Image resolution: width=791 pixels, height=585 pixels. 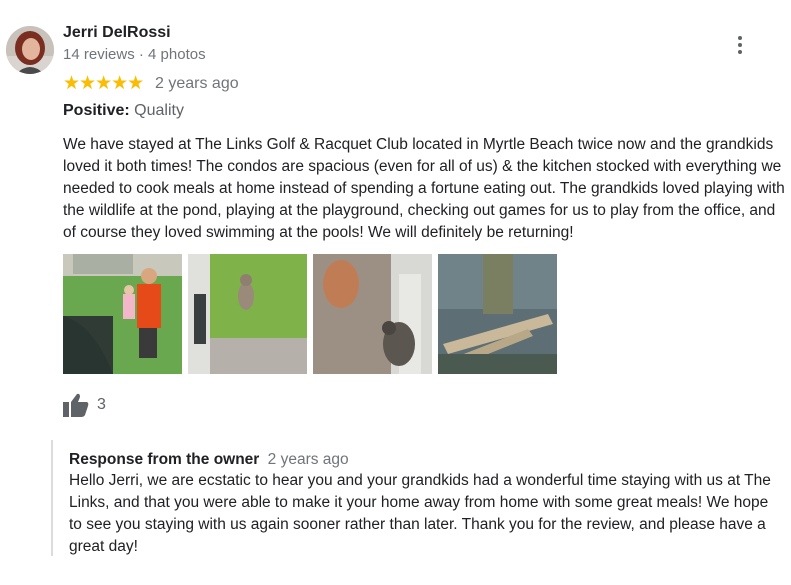 What do you see at coordinates (159, 110) in the screenshot?
I see `positive-value: Quality` at bounding box center [159, 110].